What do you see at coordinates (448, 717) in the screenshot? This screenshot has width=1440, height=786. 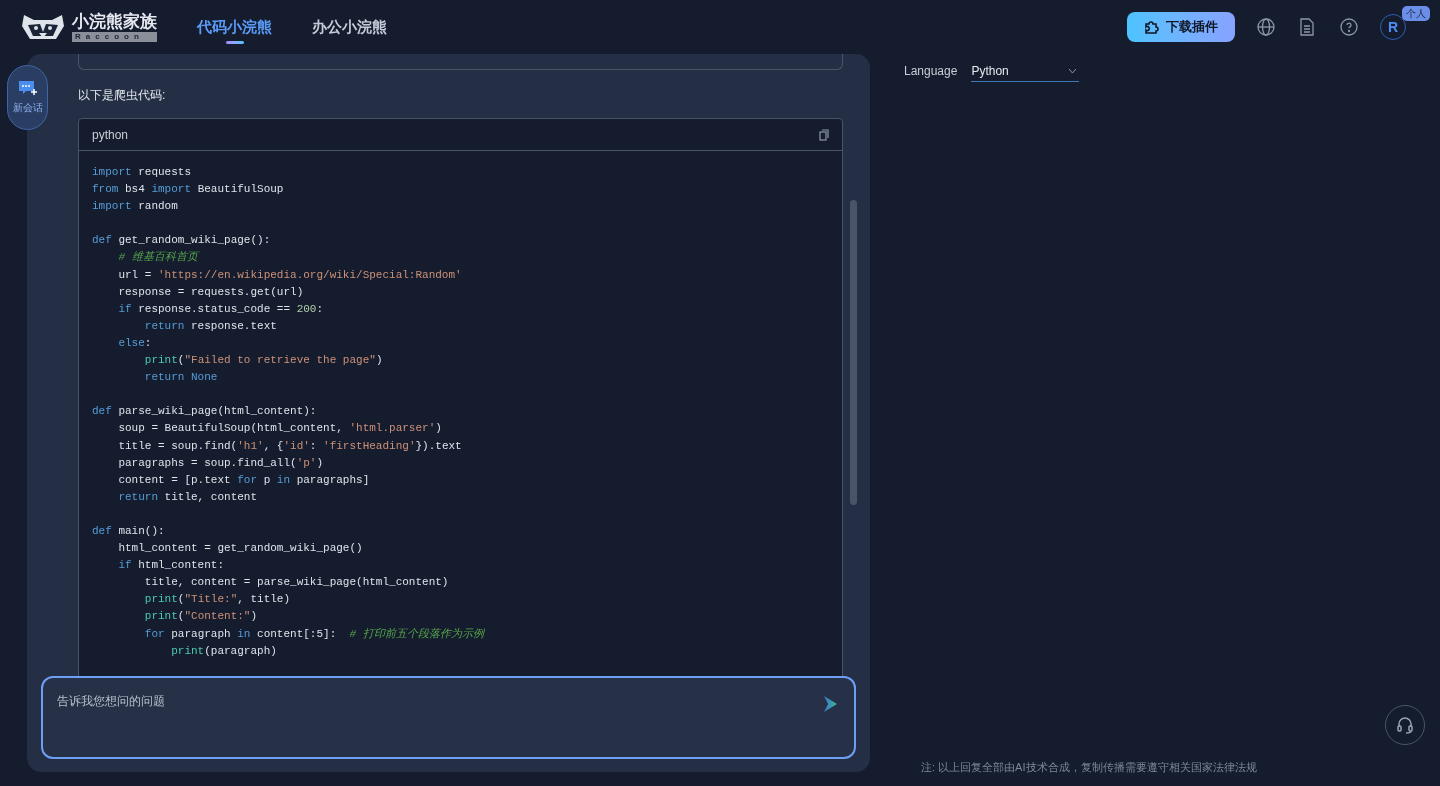 I see `question-input: 告诉我您想问的问题` at bounding box center [448, 717].